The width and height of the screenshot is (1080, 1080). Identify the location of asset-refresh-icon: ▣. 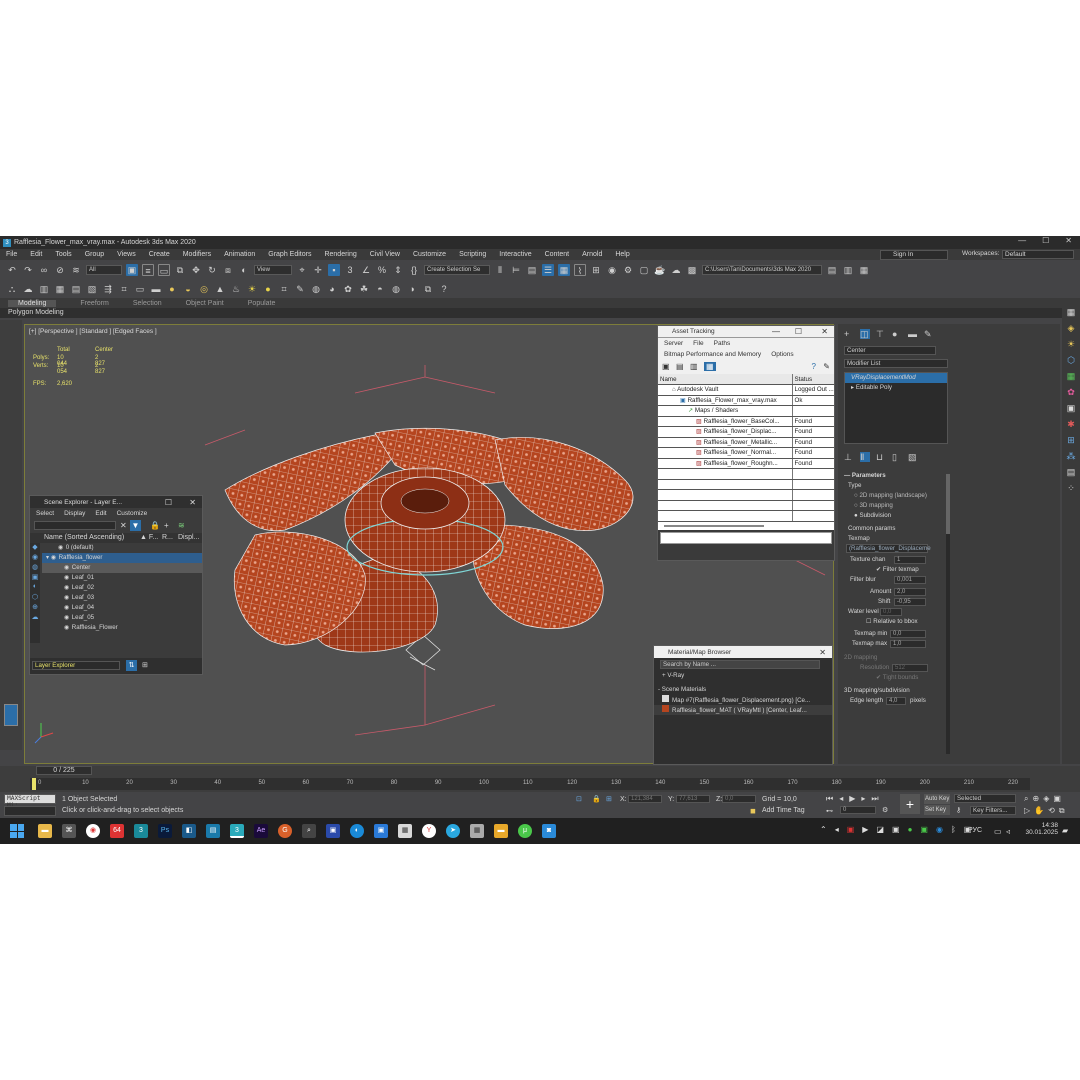
(666, 366).